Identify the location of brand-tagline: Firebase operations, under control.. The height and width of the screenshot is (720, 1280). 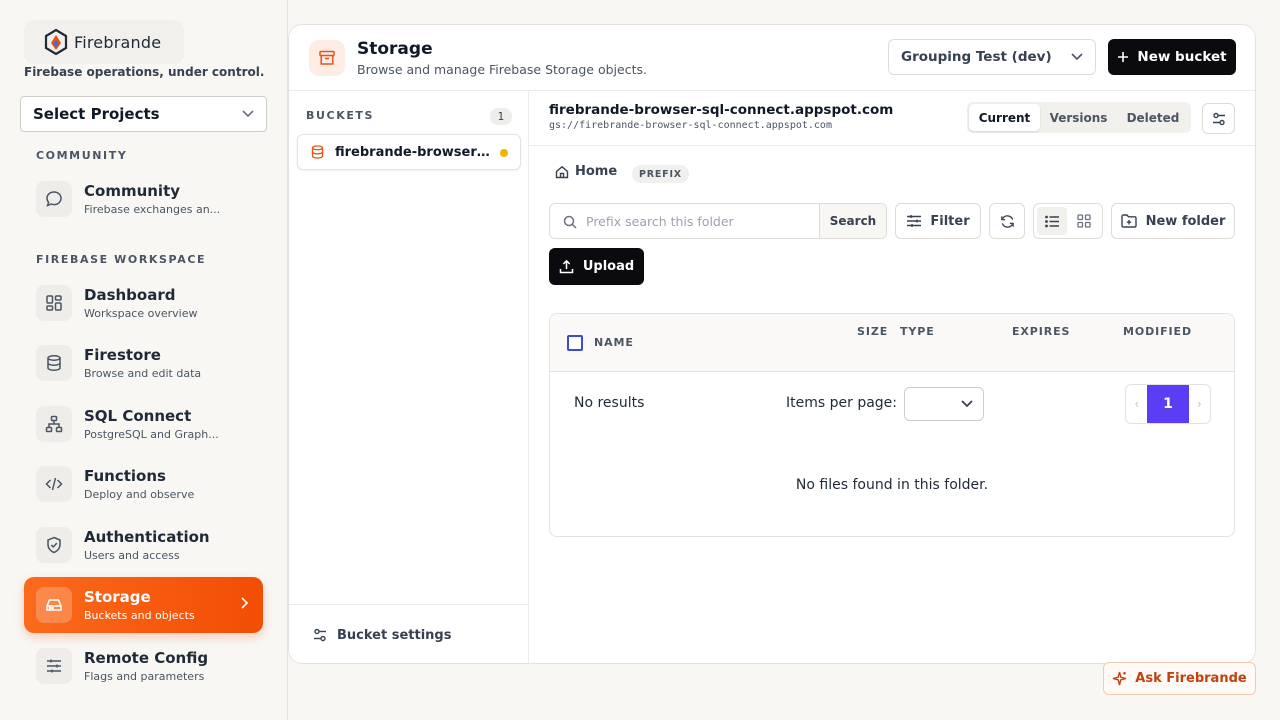
(144, 72).